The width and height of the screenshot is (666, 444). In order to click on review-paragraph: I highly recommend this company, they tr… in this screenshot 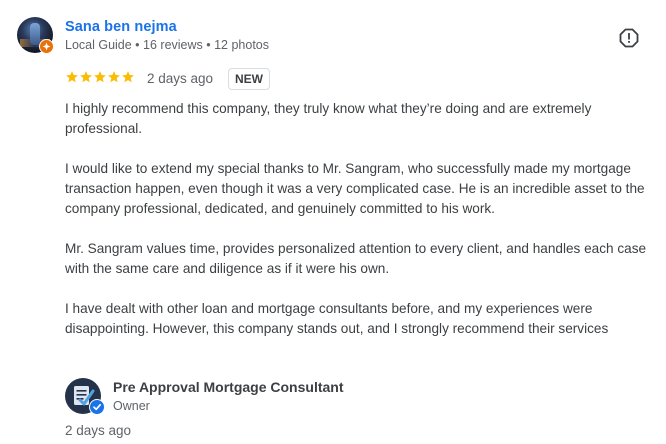, I will do `click(328, 118)`.